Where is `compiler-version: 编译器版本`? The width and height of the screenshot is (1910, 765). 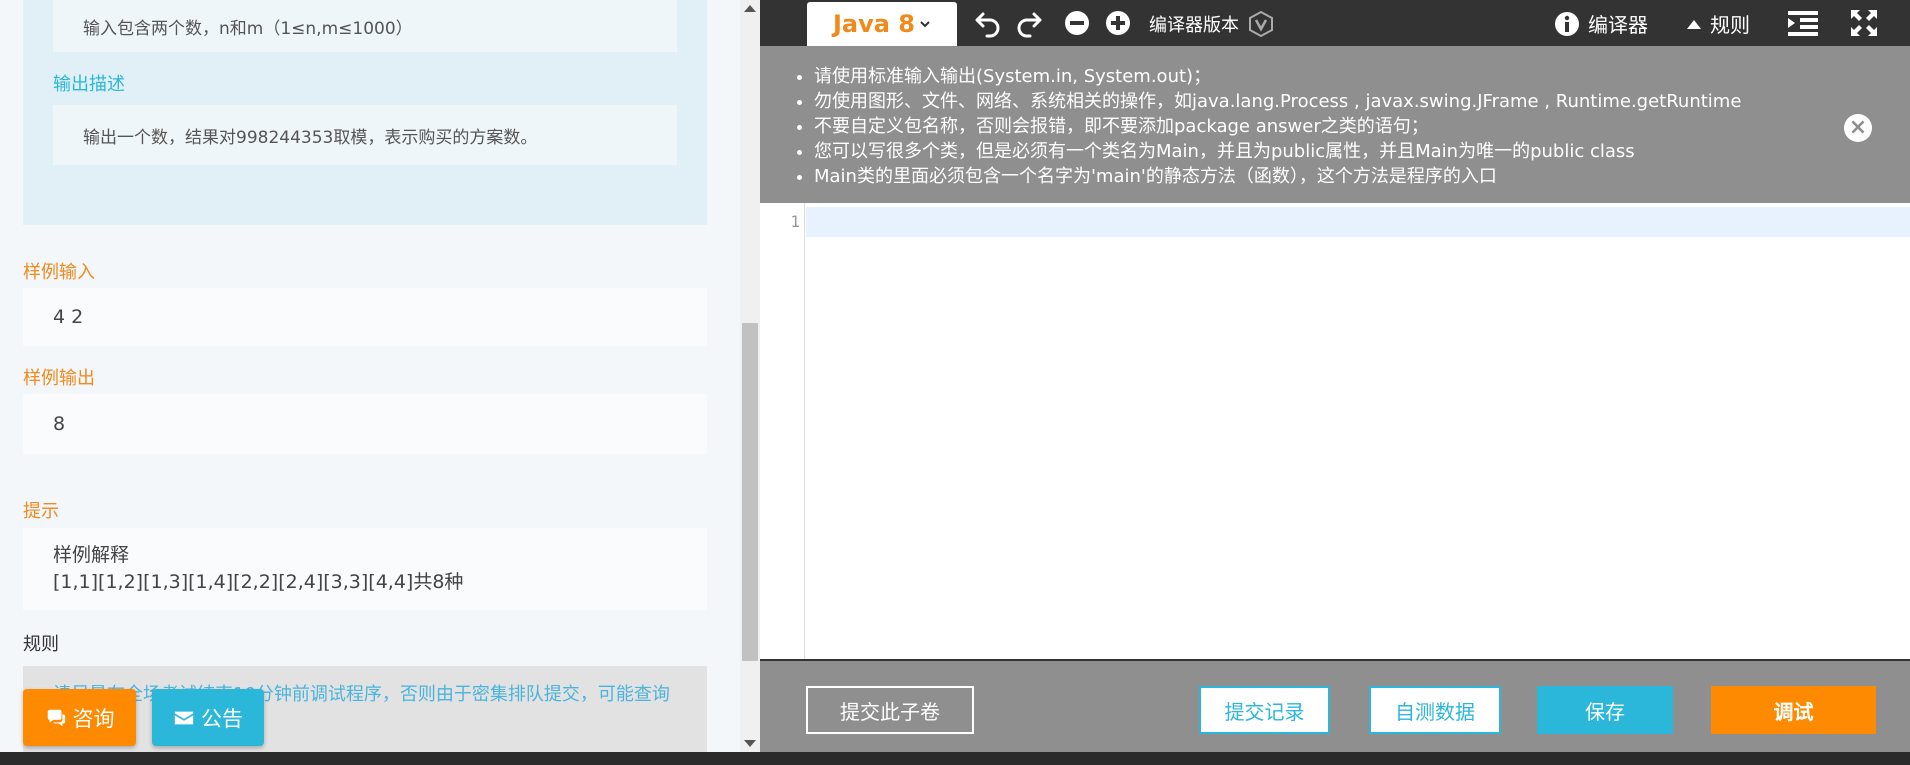
compiler-version: 编译器版本 is located at coordinates (1212, 24).